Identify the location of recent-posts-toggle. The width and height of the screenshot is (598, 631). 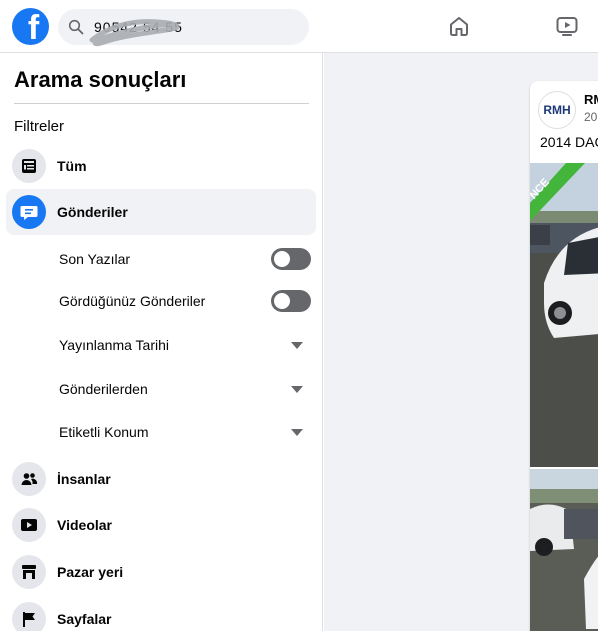
(291, 259).